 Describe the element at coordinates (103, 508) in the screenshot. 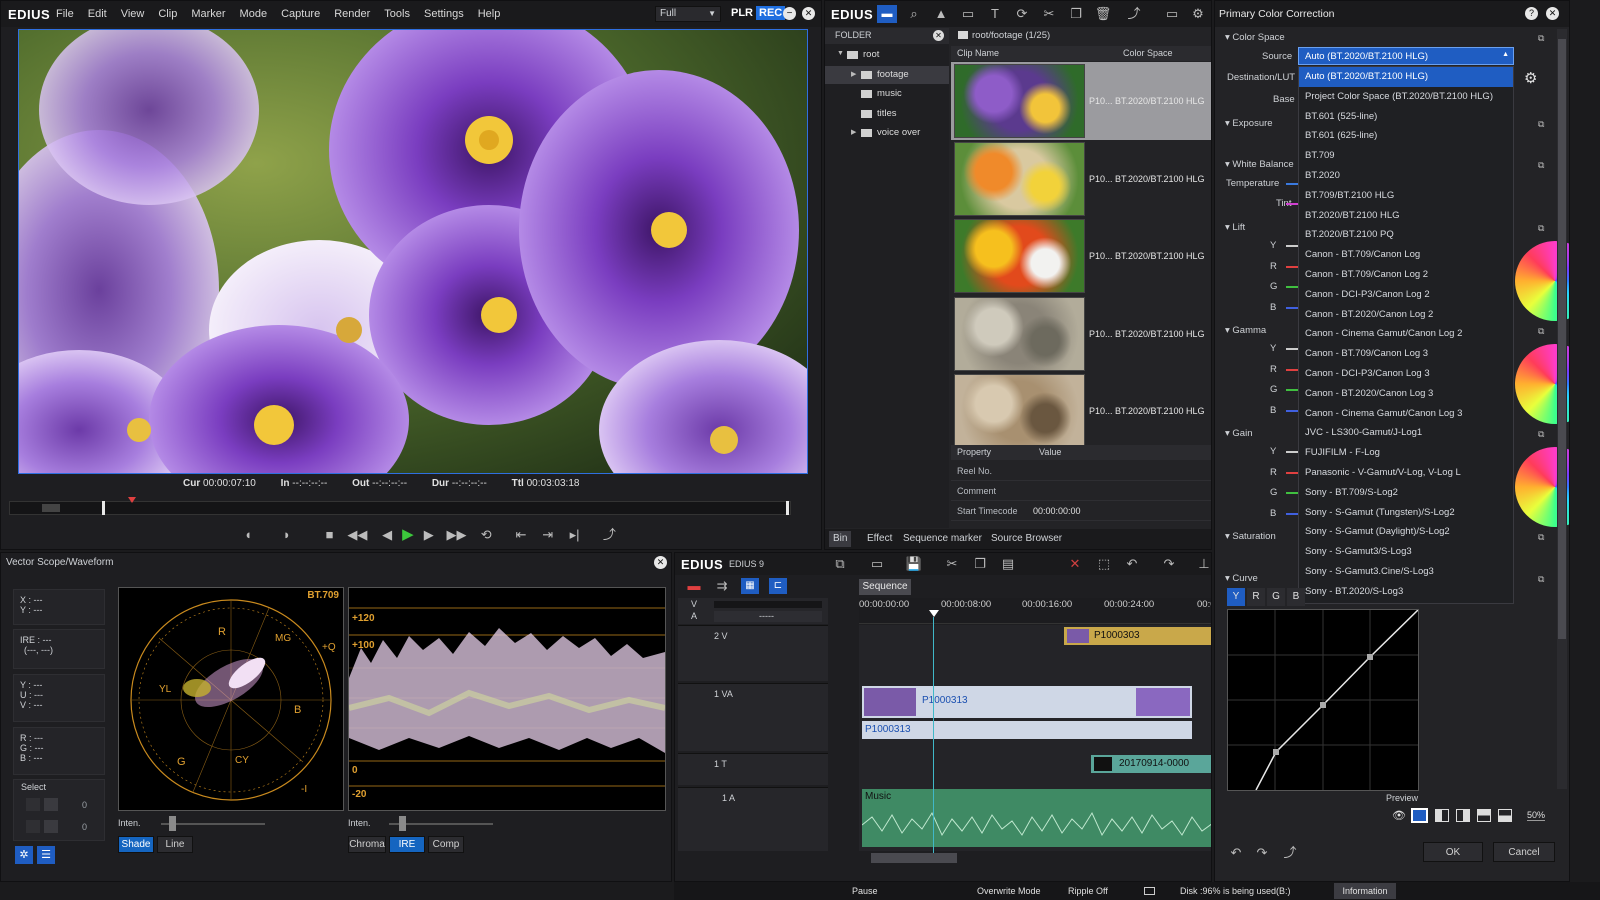

I see `in-point-marker` at that location.